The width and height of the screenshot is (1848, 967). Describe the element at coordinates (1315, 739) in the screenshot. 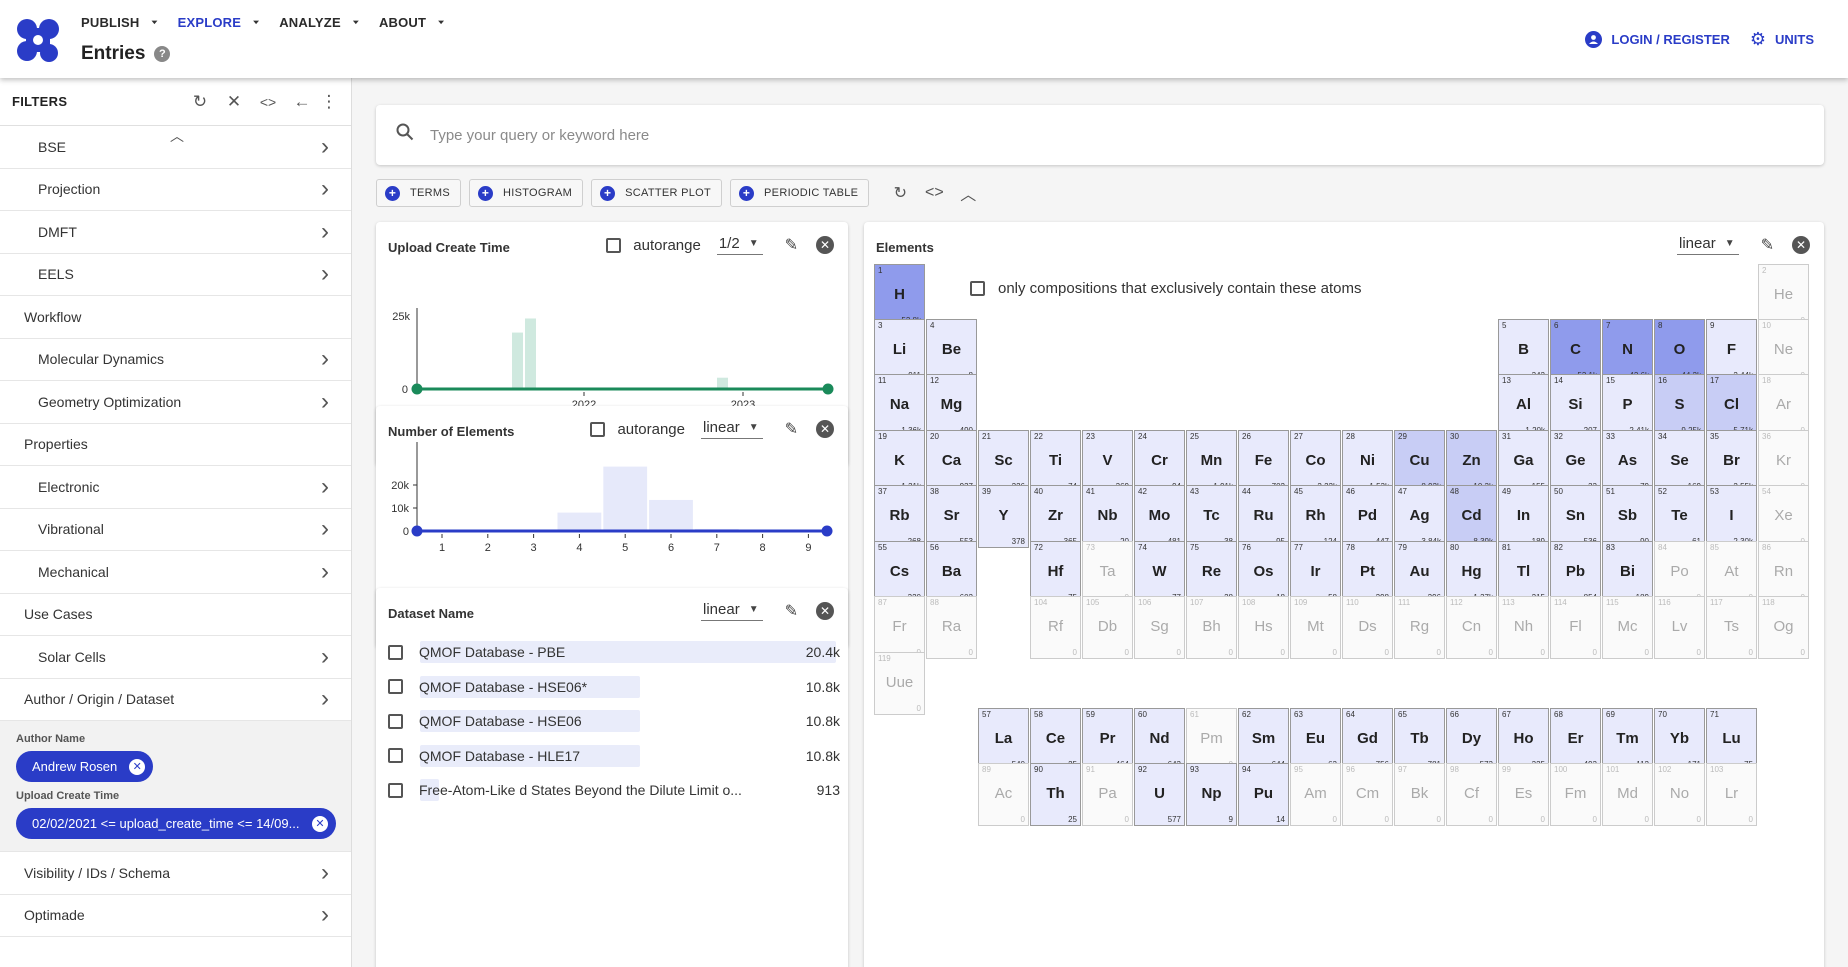

I see `element-eu: 63Eu63` at that location.